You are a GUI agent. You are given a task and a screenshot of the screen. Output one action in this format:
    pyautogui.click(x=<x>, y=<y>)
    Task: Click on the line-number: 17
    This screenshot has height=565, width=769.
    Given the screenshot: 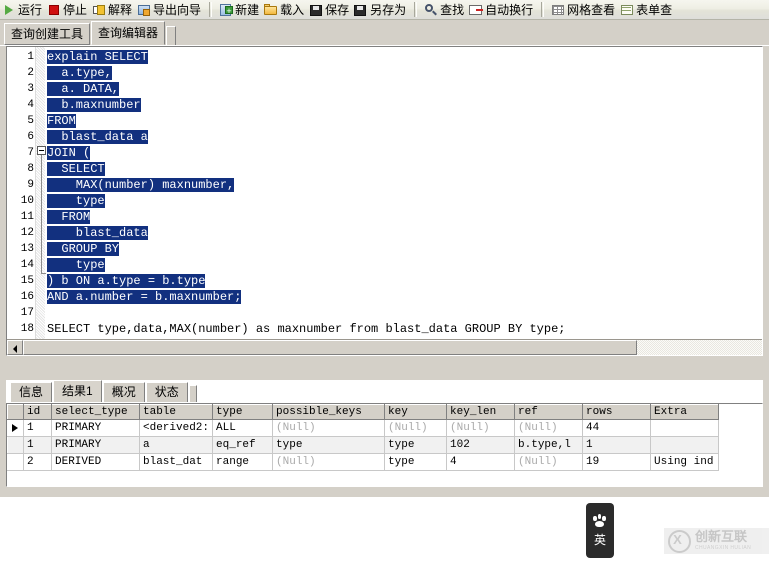 What is the action you would take?
    pyautogui.click(x=27, y=313)
    